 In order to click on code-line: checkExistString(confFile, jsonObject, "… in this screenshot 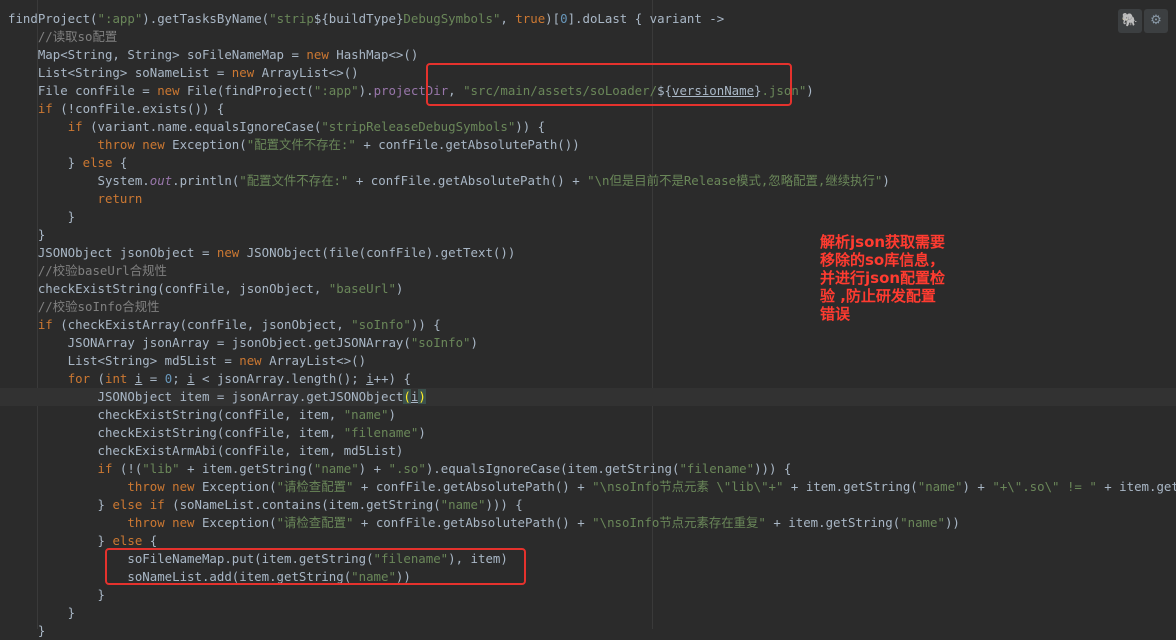, I will do `click(588, 289)`.